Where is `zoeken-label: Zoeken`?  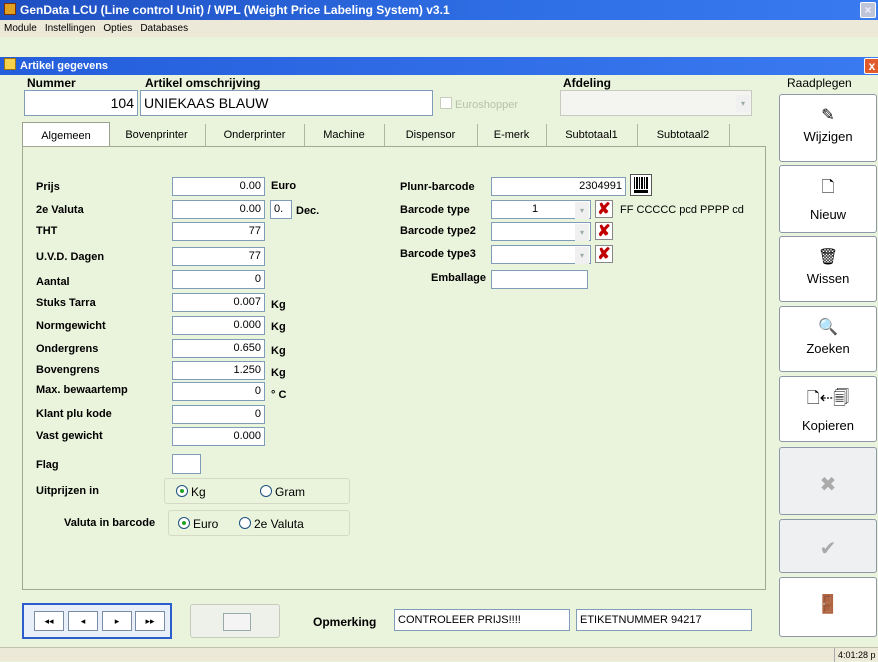
zoeken-label: Zoeken is located at coordinates (828, 348).